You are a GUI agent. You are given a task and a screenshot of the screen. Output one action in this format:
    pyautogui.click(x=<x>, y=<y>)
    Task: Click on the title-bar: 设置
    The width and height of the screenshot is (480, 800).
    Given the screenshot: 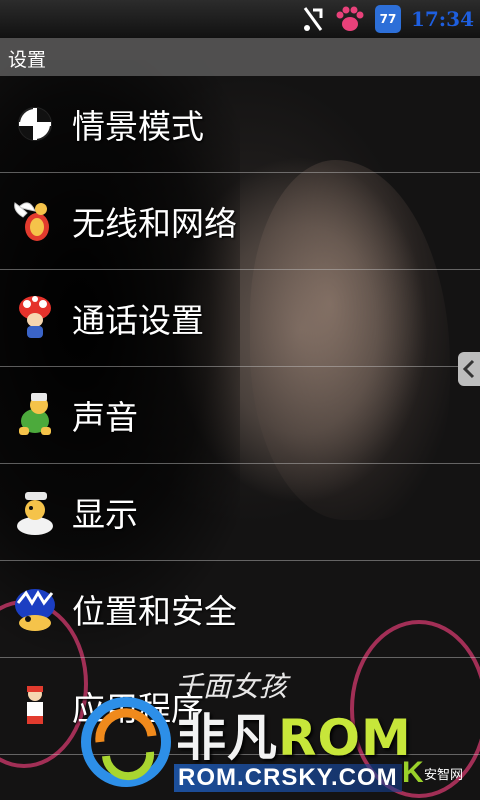 What is the action you would take?
    pyautogui.click(x=240, y=57)
    